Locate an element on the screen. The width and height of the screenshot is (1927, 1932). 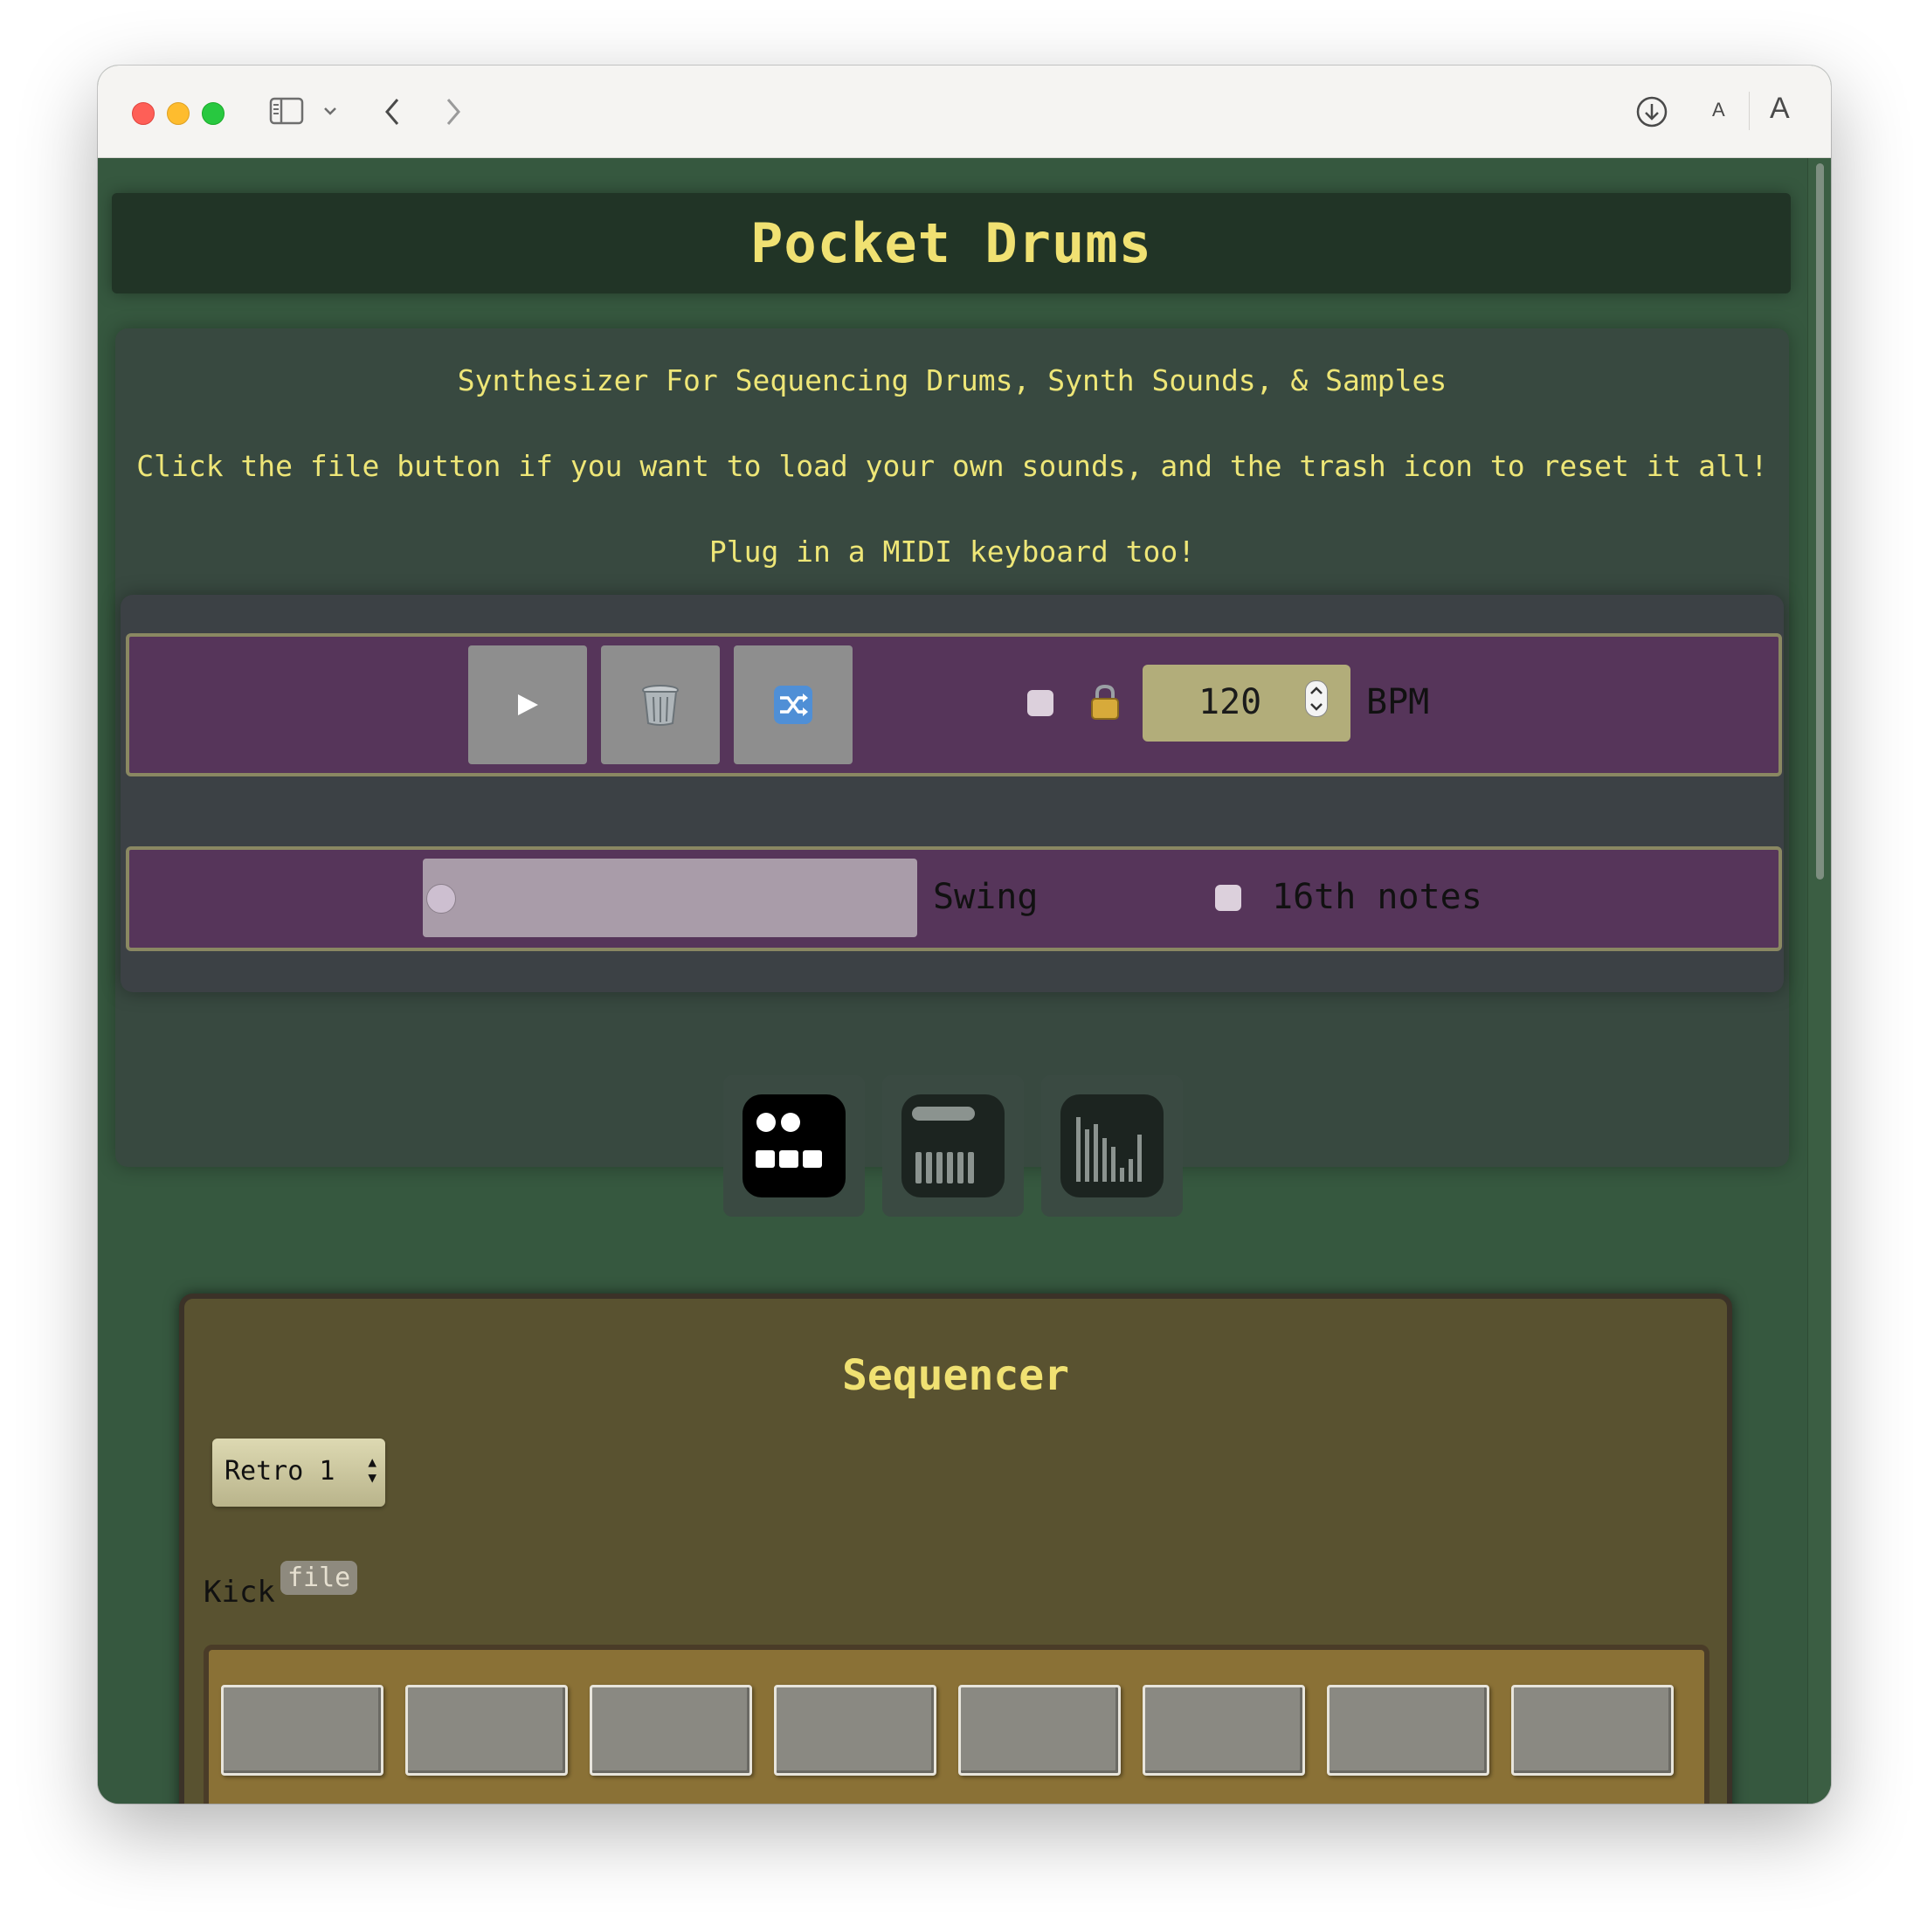
scrollbar-thumb is located at coordinates (1820, 521).